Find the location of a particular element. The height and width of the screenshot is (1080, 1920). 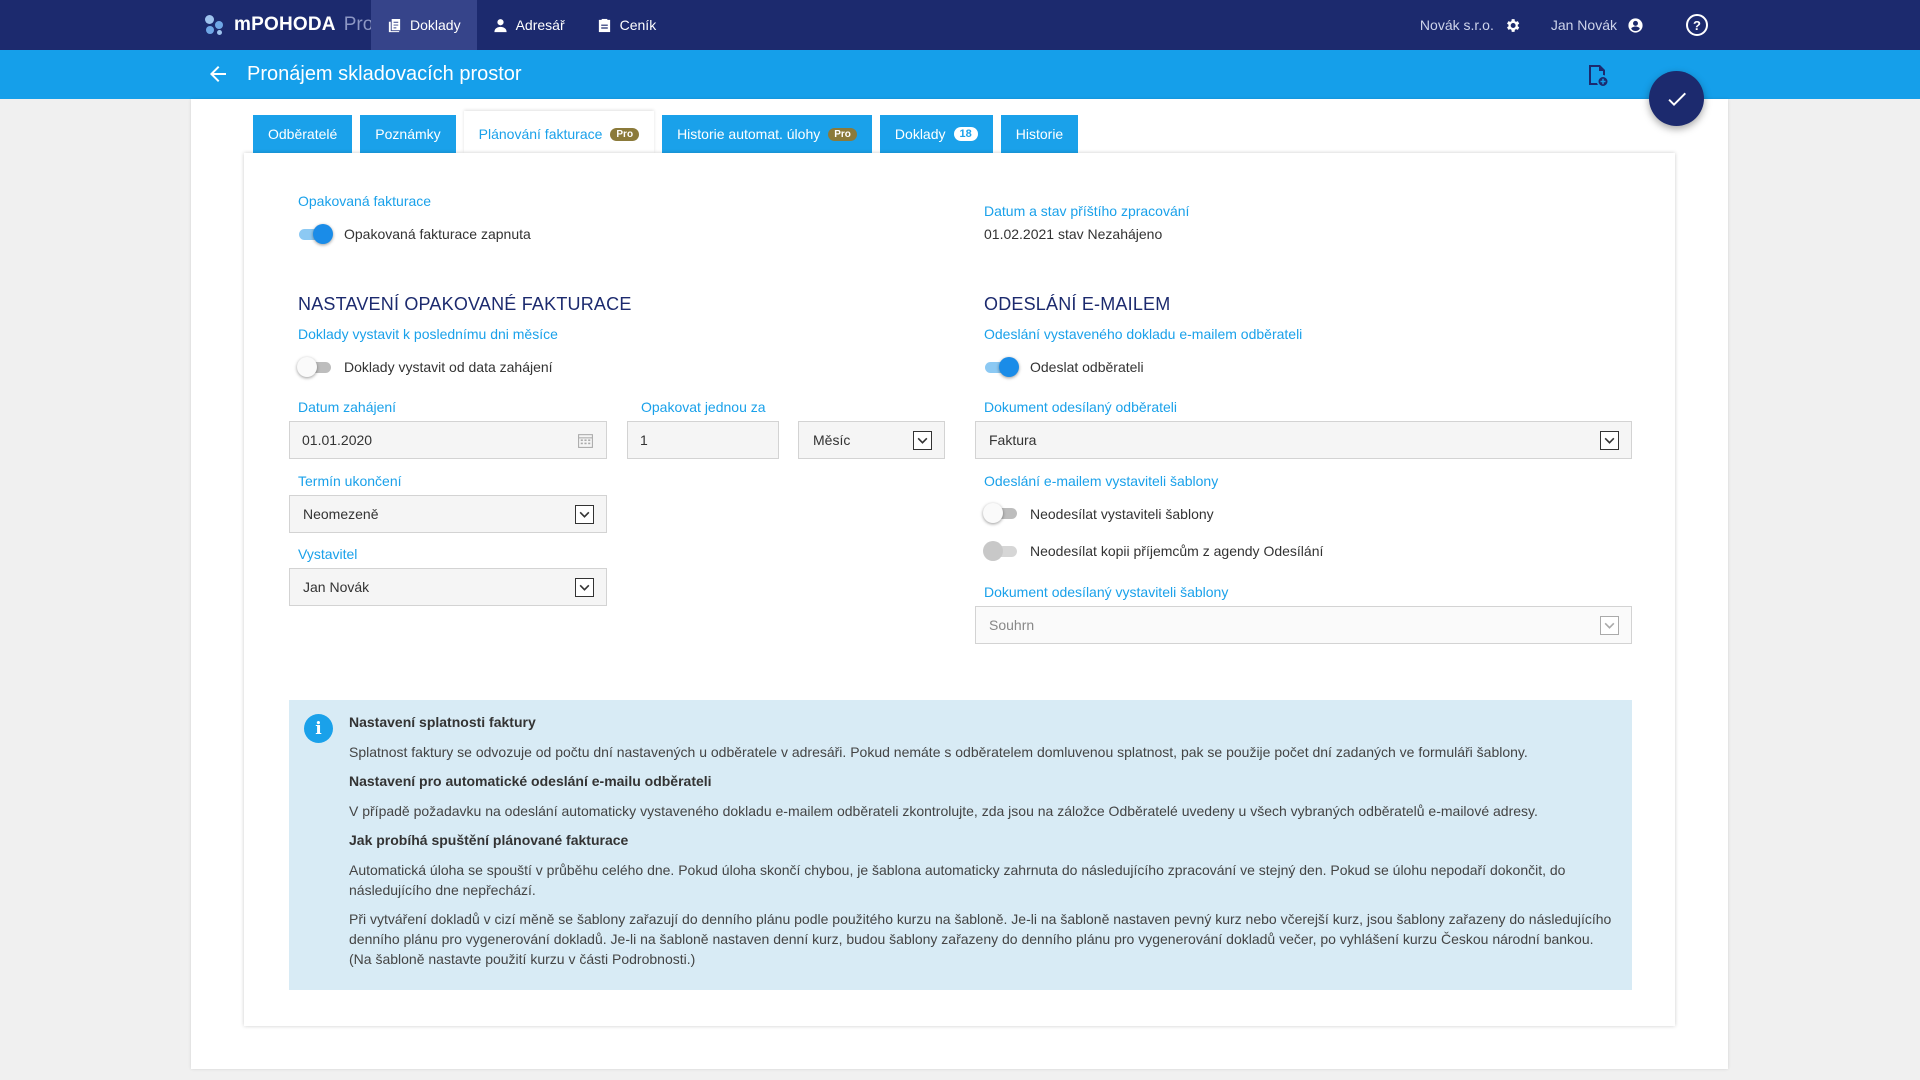

doc-label: Dokument odesílaný odběrateli is located at coordinates (1081, 407).